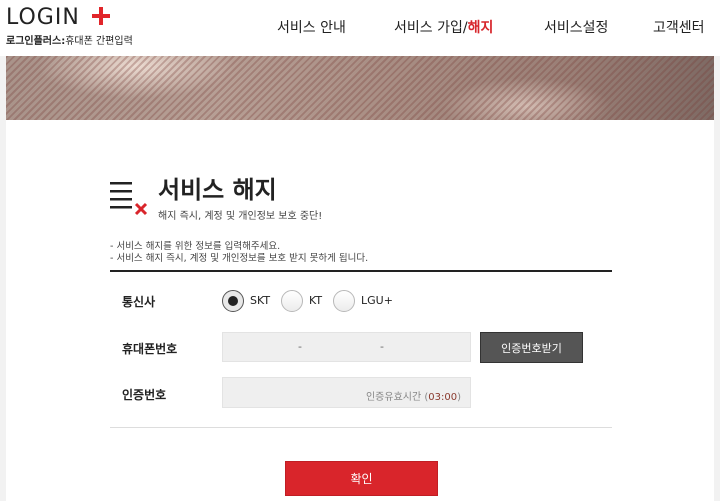 This screenshot has height=501, width=720. I want to click on notice-line: - 서비스 해지를 위한 정보를 입력해주세요., so click(195, 246).